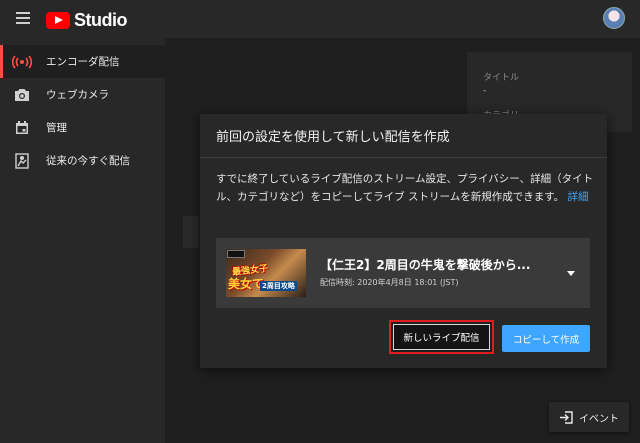 The width and height of the screenshot is (640, 443). Describe the element at coordinates (77, 95) in the screenshot. I see `sidebar-item-label: ウェブカメラ` at that location.